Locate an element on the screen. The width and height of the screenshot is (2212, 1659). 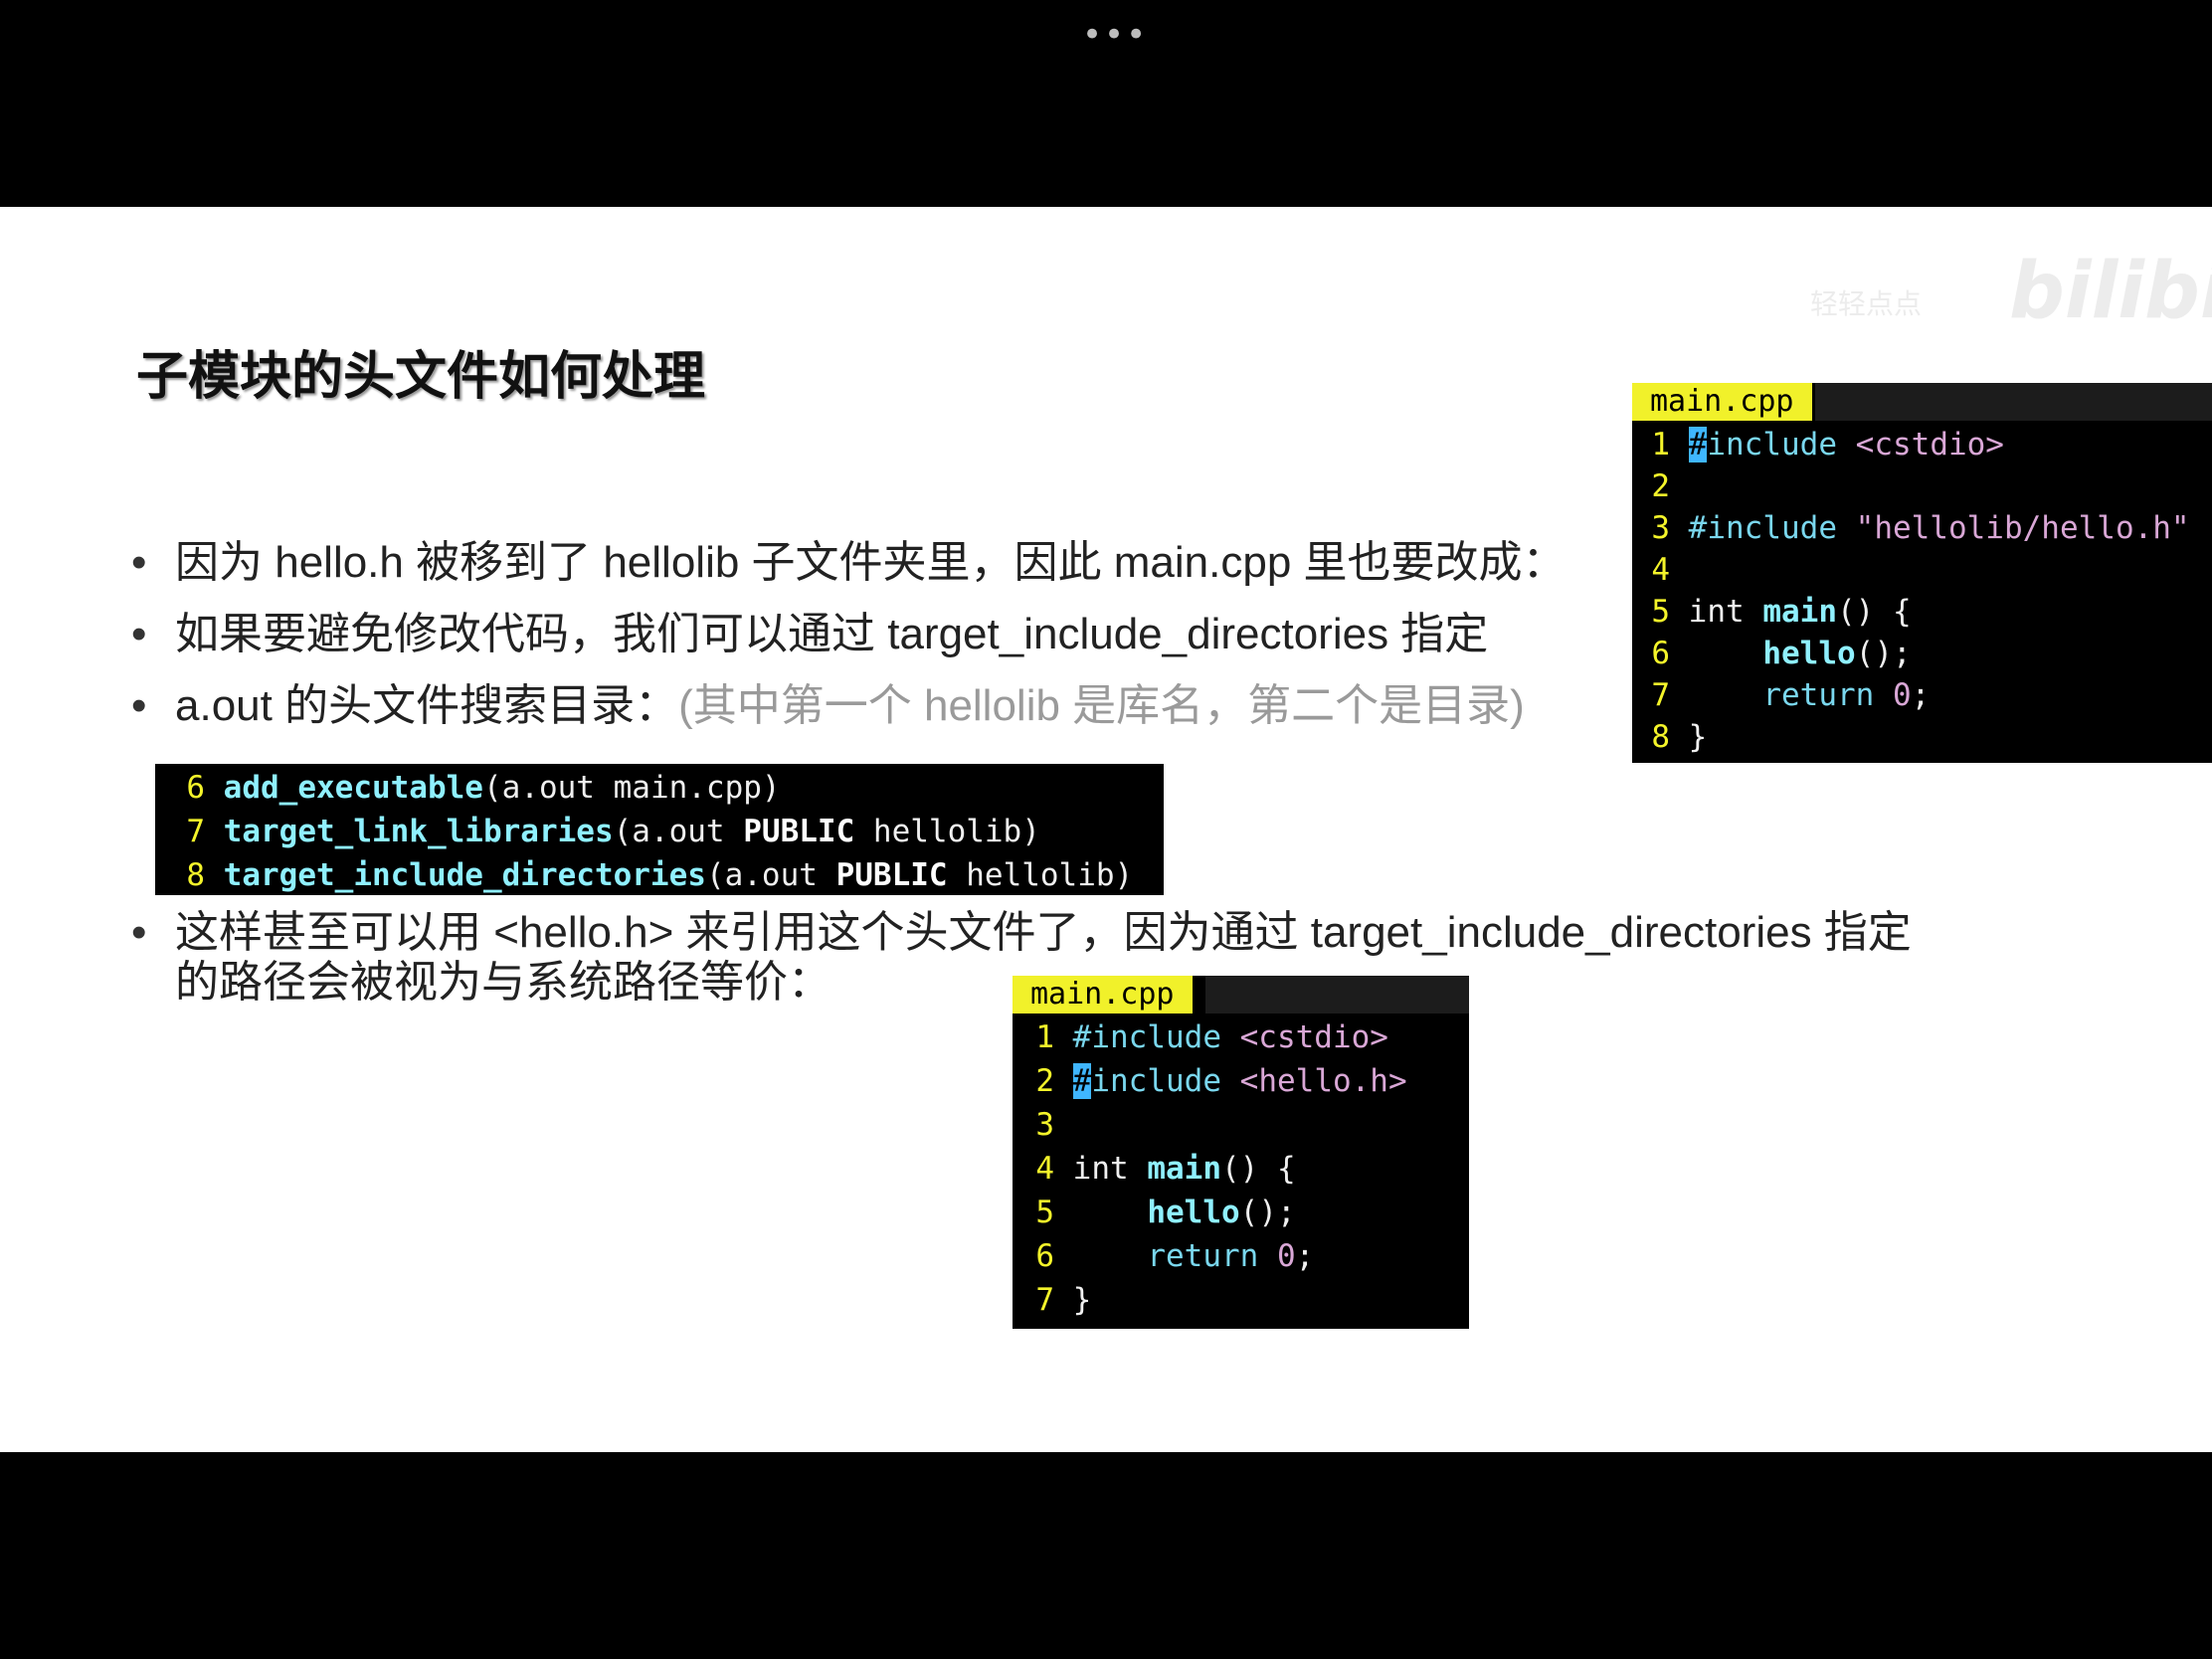
bottom-bar is located at coordinates (1106, 1555).